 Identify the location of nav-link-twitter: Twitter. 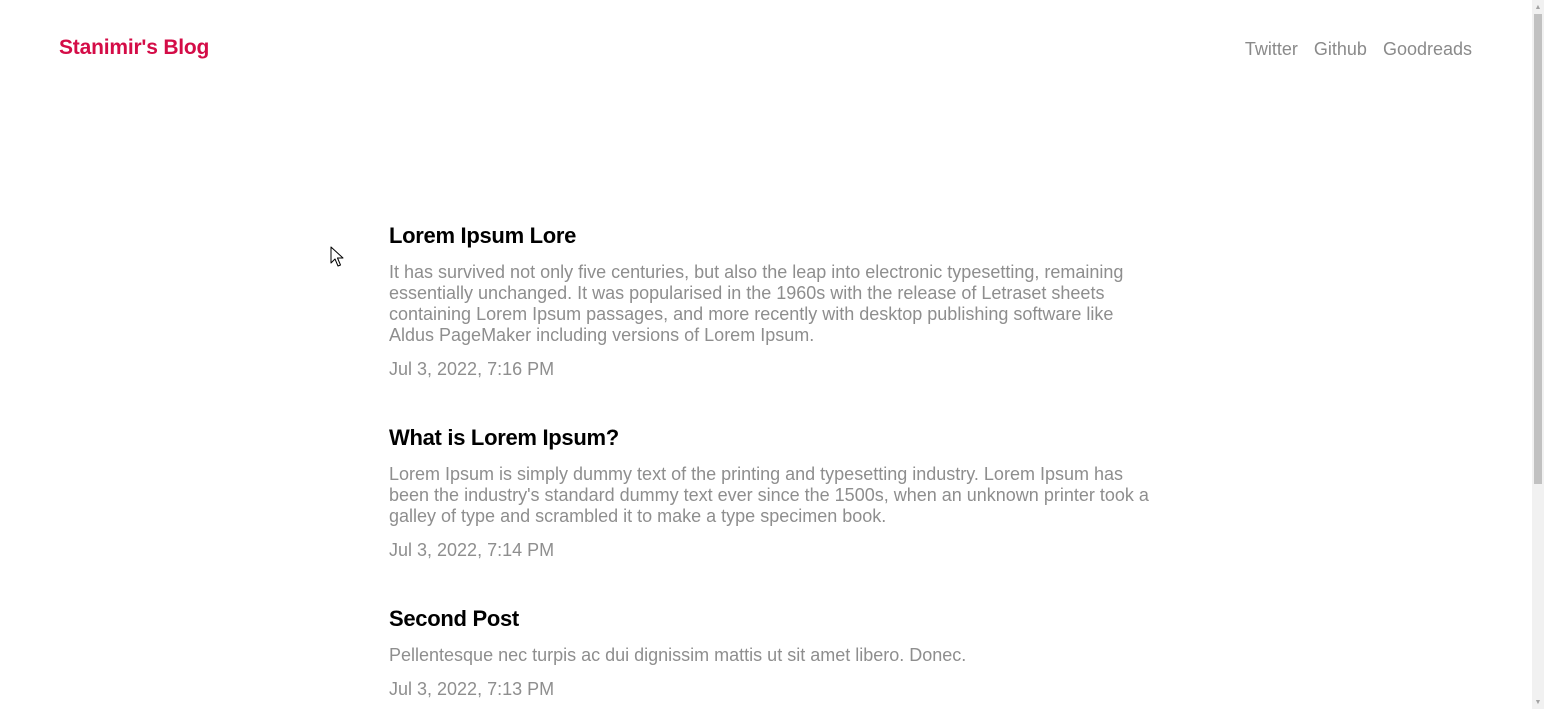
(1271, 49).